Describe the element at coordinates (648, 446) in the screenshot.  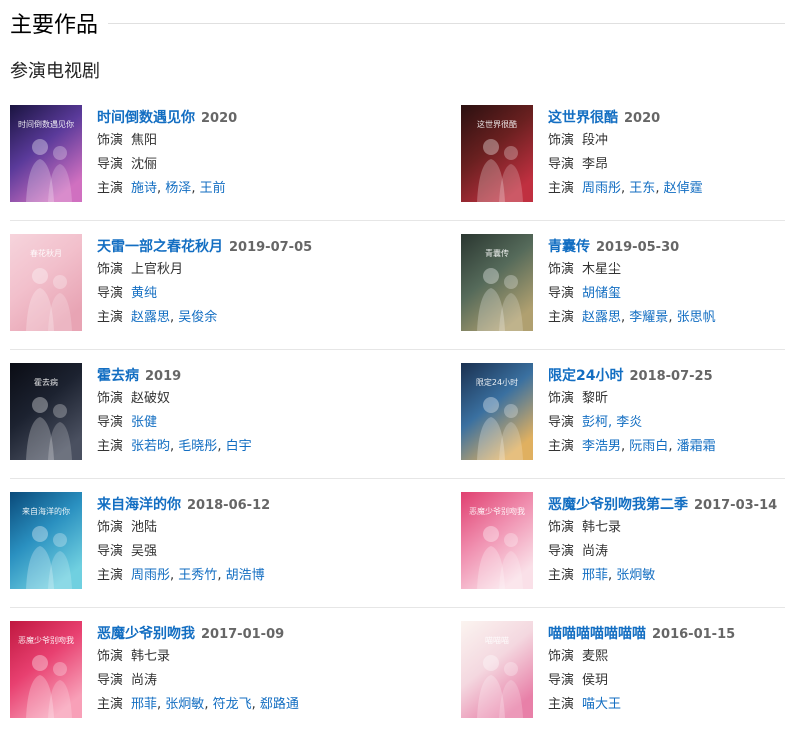
I see `cast-member-link: 阮雨白` at that location.